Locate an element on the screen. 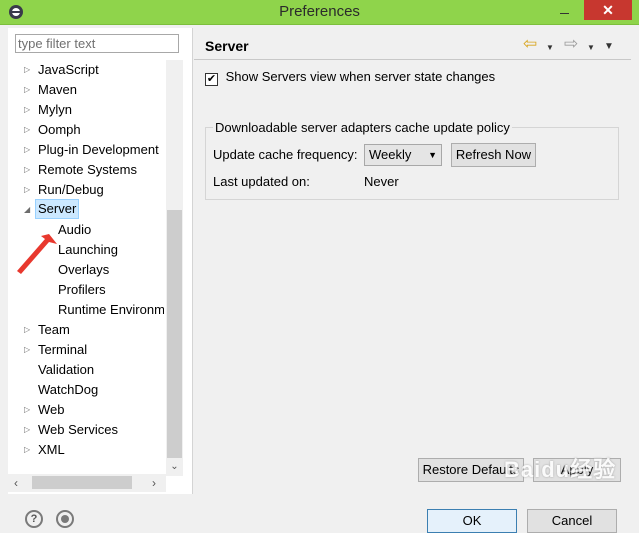 The image size is (639, 533). window-title: Preferences is located at coordinates (319, 11).